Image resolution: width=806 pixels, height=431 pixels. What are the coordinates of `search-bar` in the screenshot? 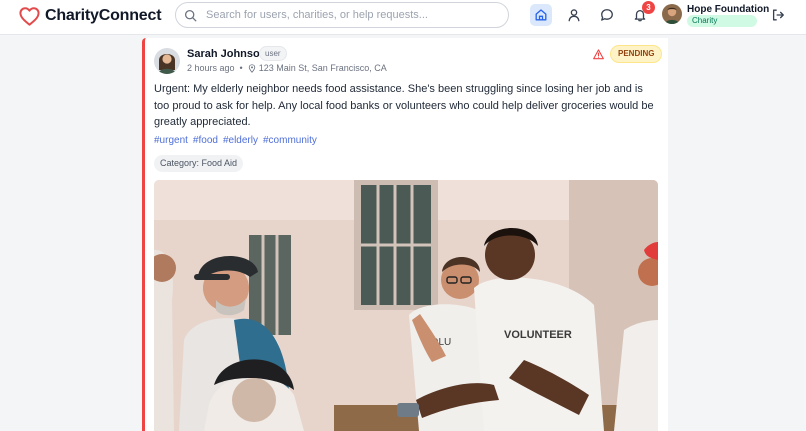 It's located at (342, 15).